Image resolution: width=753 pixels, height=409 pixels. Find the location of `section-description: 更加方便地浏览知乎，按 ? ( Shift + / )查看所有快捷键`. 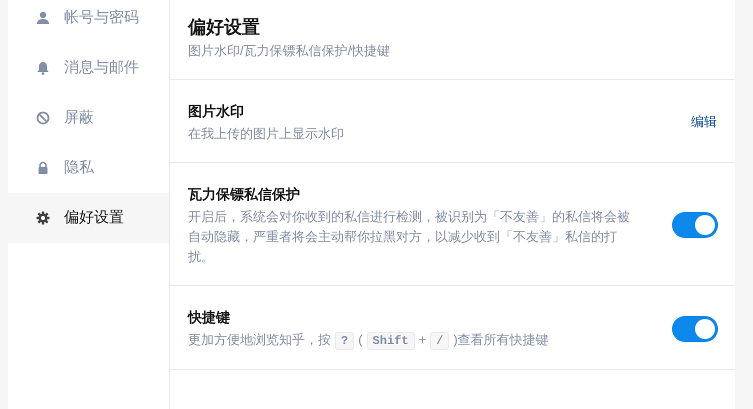

section-description: 更加方便地浏览知乎，按 ? ( Shift + / )查看所有快捷键 is located at coordinates (369, 341).